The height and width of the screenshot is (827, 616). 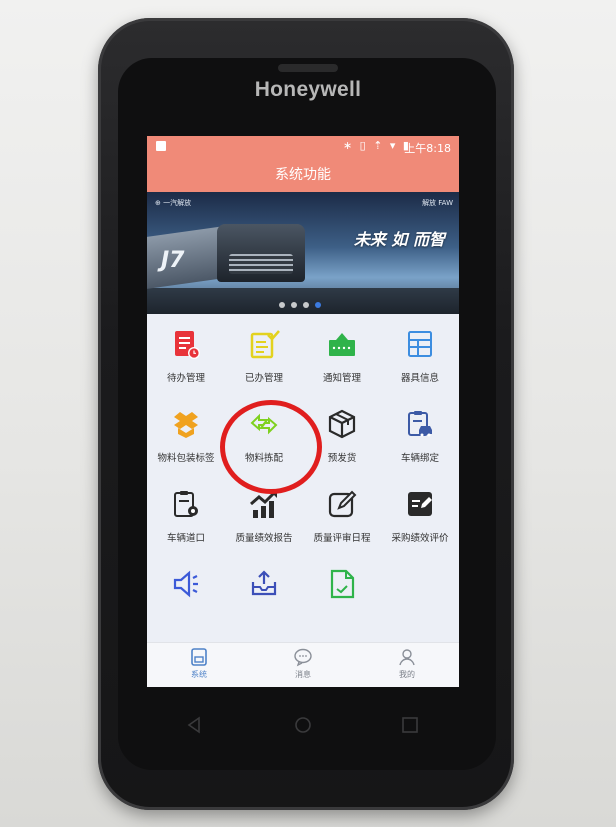 What do you see at coordinates (199, 667) in the screenshot?
I see `tab-system: 系统` at bounding box center [199, 667].